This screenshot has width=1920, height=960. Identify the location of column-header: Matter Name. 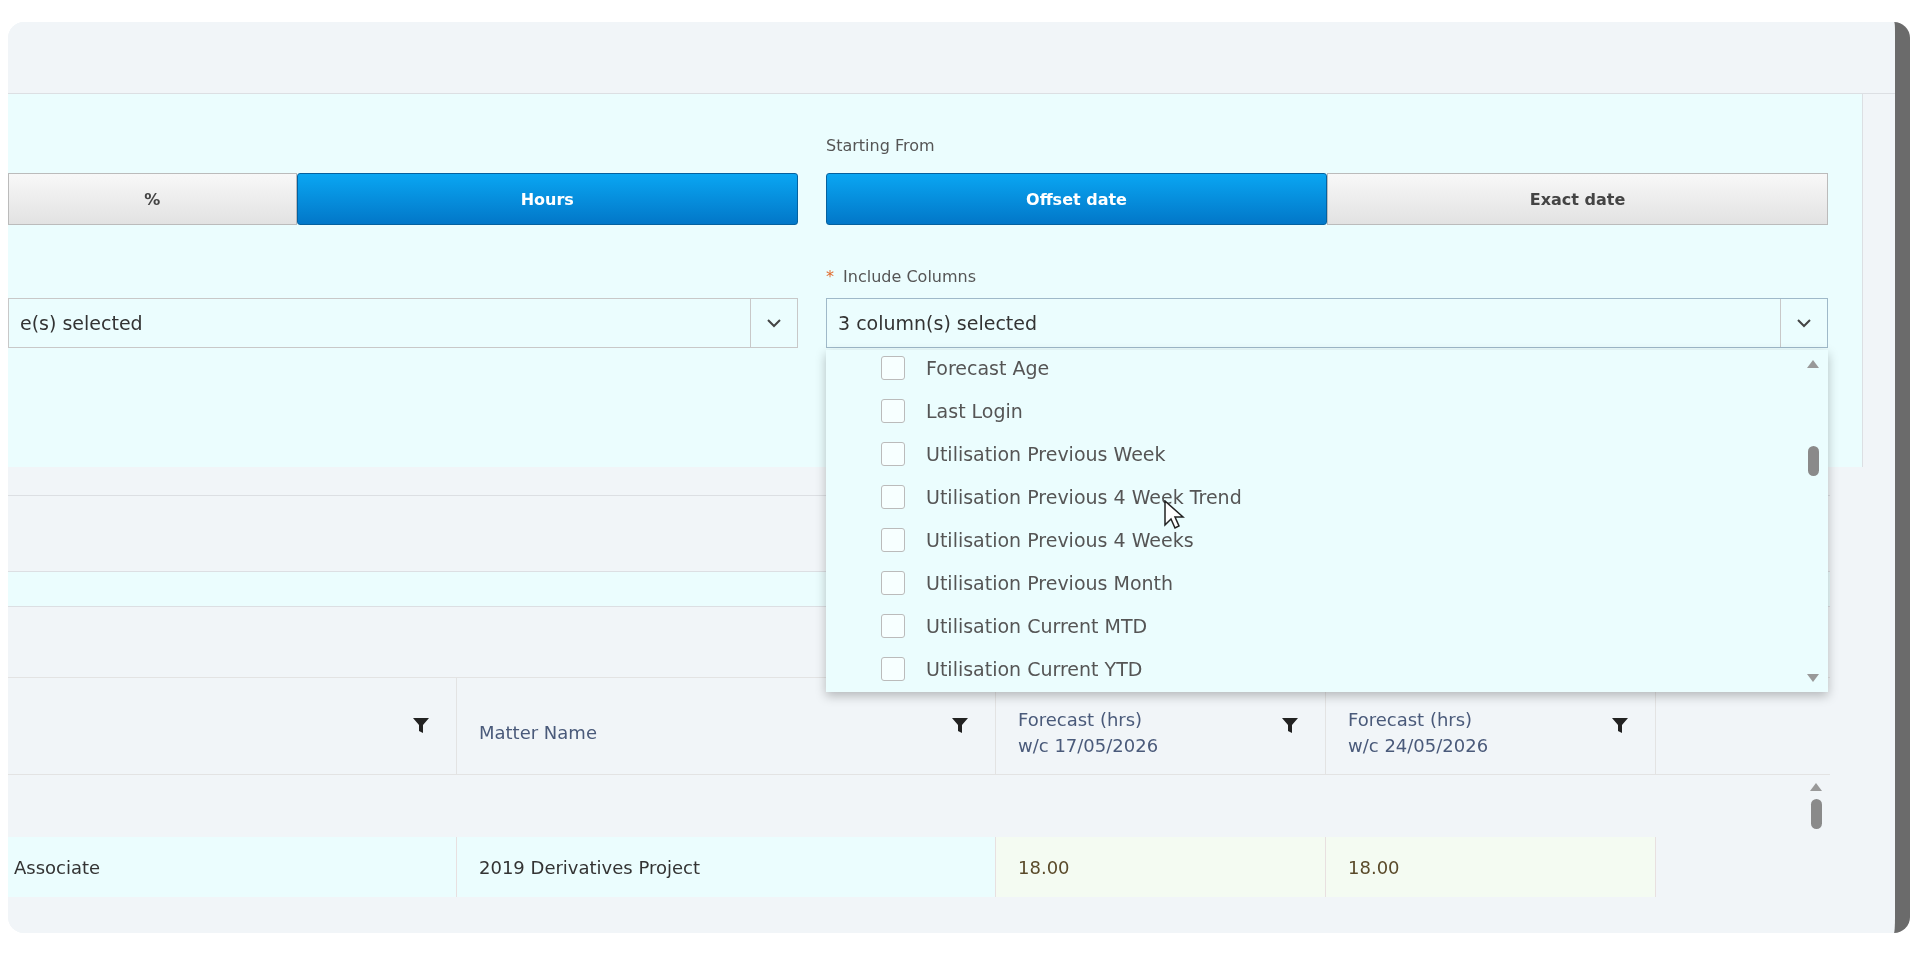
(726, 726).